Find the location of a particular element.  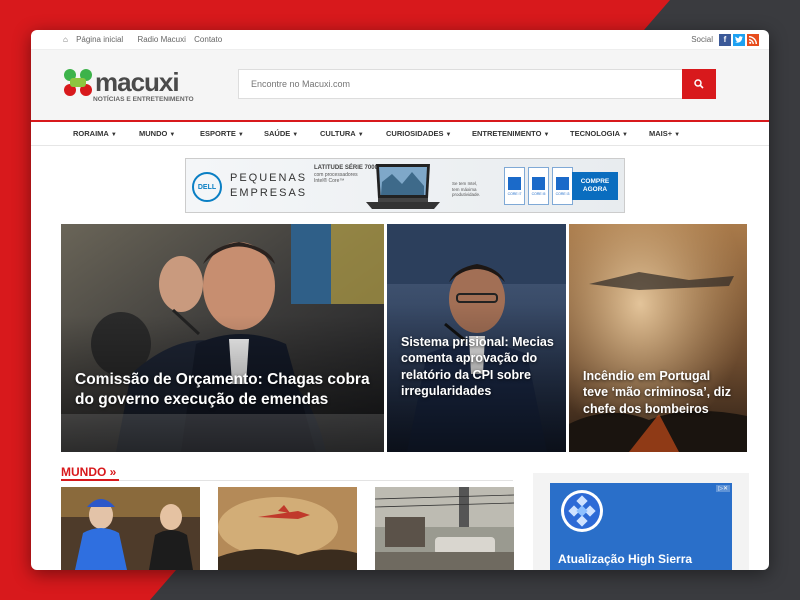

laptop-image is located at coordinates (403, 186).